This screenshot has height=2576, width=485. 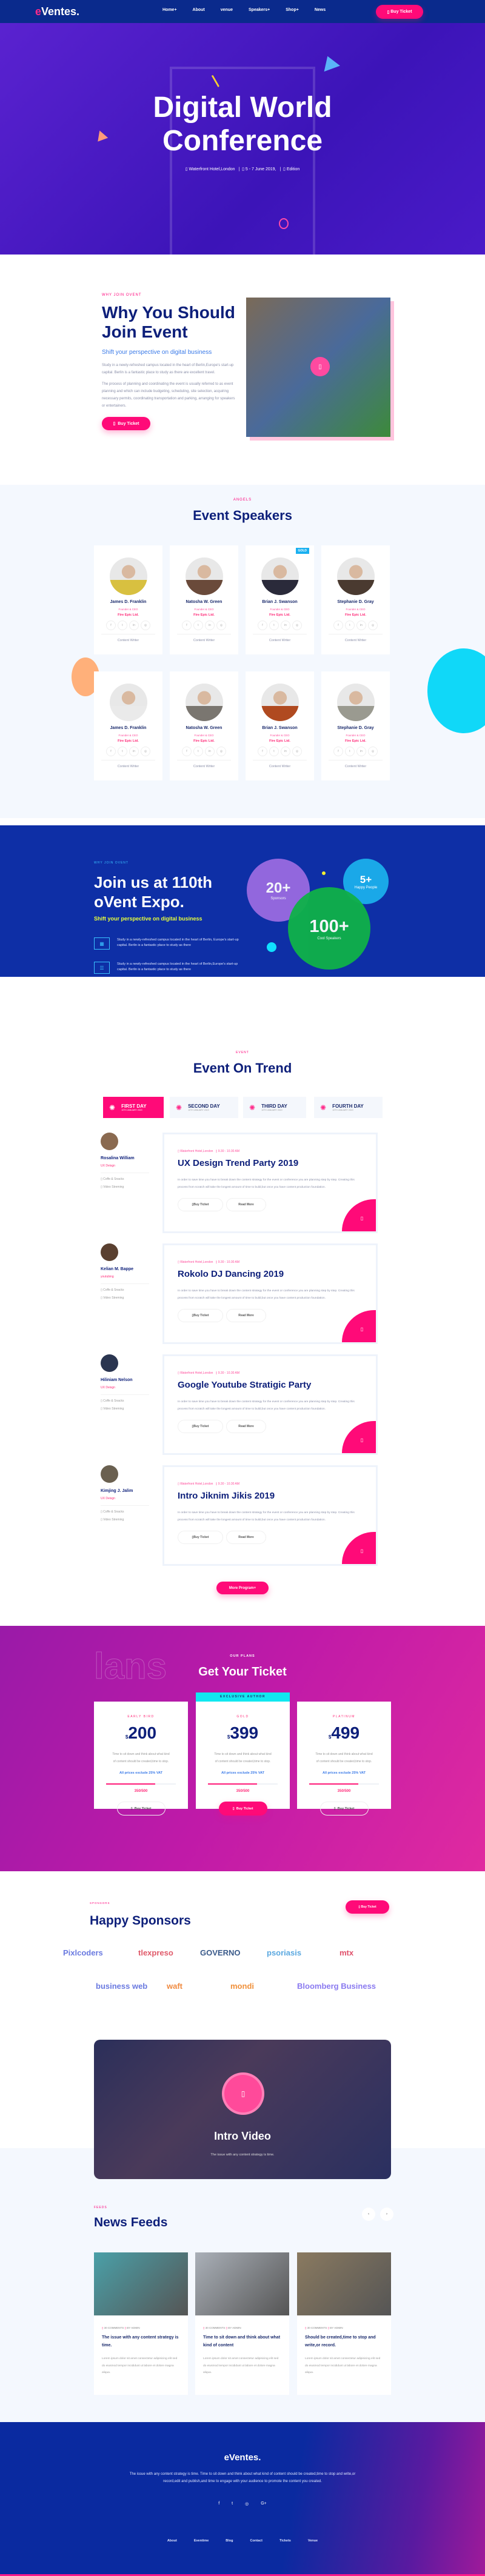 What do you see at coordinates (204, 576) in the screenshot?
I see `speaker-photo` at bounding box center [204, 576].